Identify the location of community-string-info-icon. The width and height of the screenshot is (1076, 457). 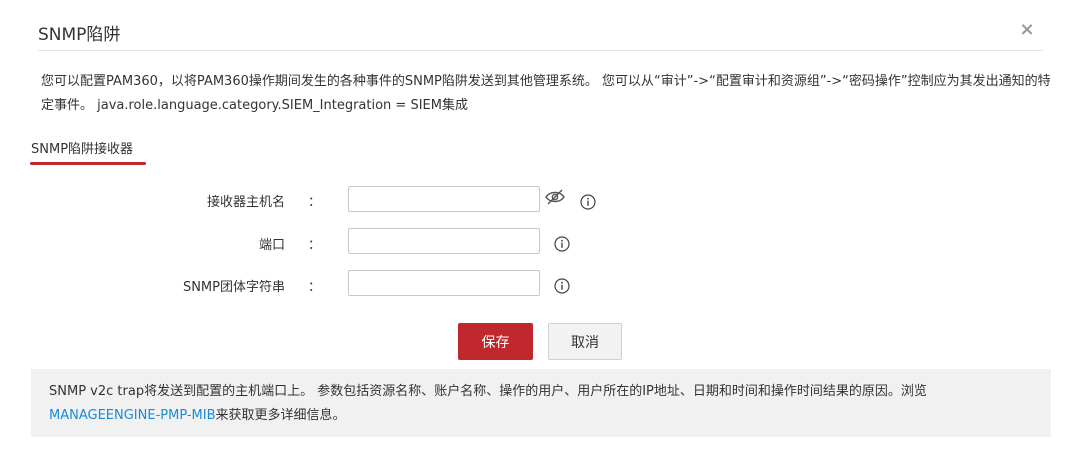
(562, 286).